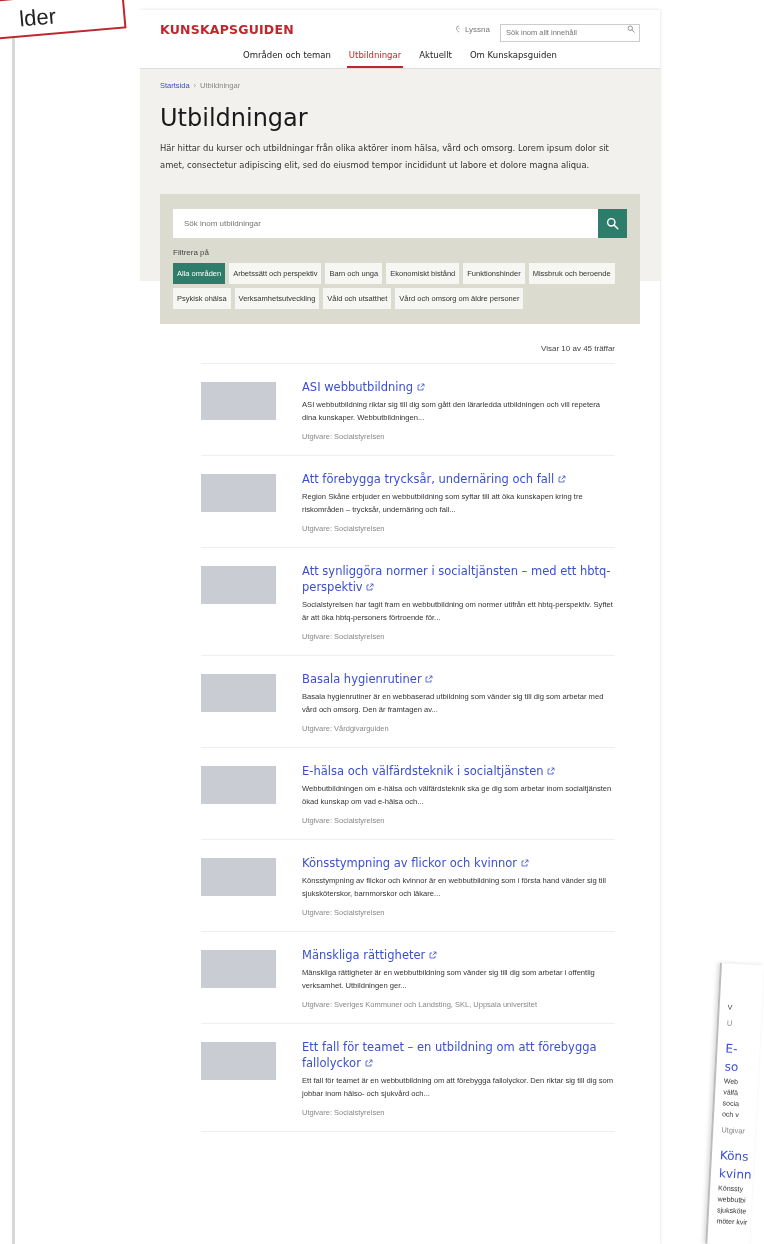  I want to click on results-count: Visar 10 av 45 träffar, so click(408, 354).